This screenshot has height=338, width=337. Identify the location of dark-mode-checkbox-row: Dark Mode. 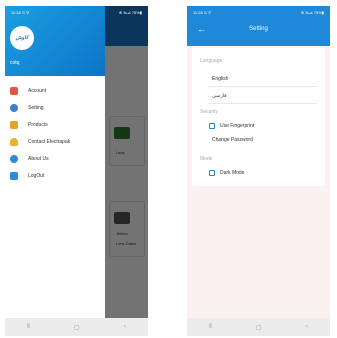
(226, 173).